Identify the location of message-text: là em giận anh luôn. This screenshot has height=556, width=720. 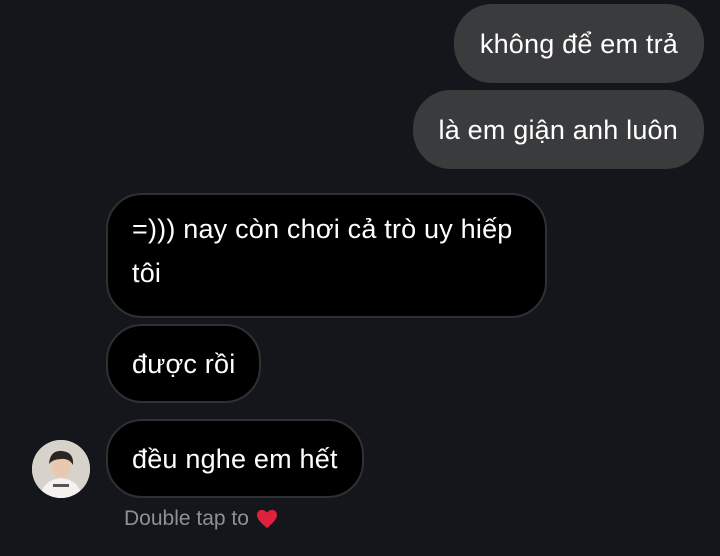
(558, 129).